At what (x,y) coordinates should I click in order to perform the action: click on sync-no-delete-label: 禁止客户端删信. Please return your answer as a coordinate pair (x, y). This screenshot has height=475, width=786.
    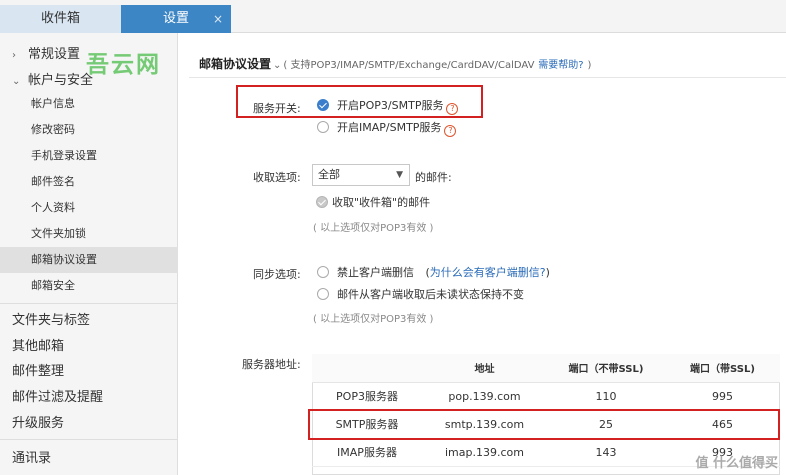
    Looking at the image, I should click on (375, 272).